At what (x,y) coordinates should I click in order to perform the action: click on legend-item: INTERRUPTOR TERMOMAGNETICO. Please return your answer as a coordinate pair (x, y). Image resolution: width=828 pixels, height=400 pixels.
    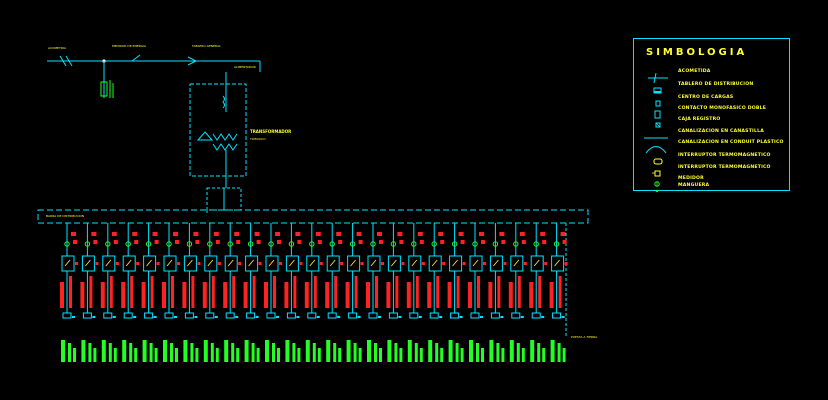
    Looking at the image, I should click on (714, 158).